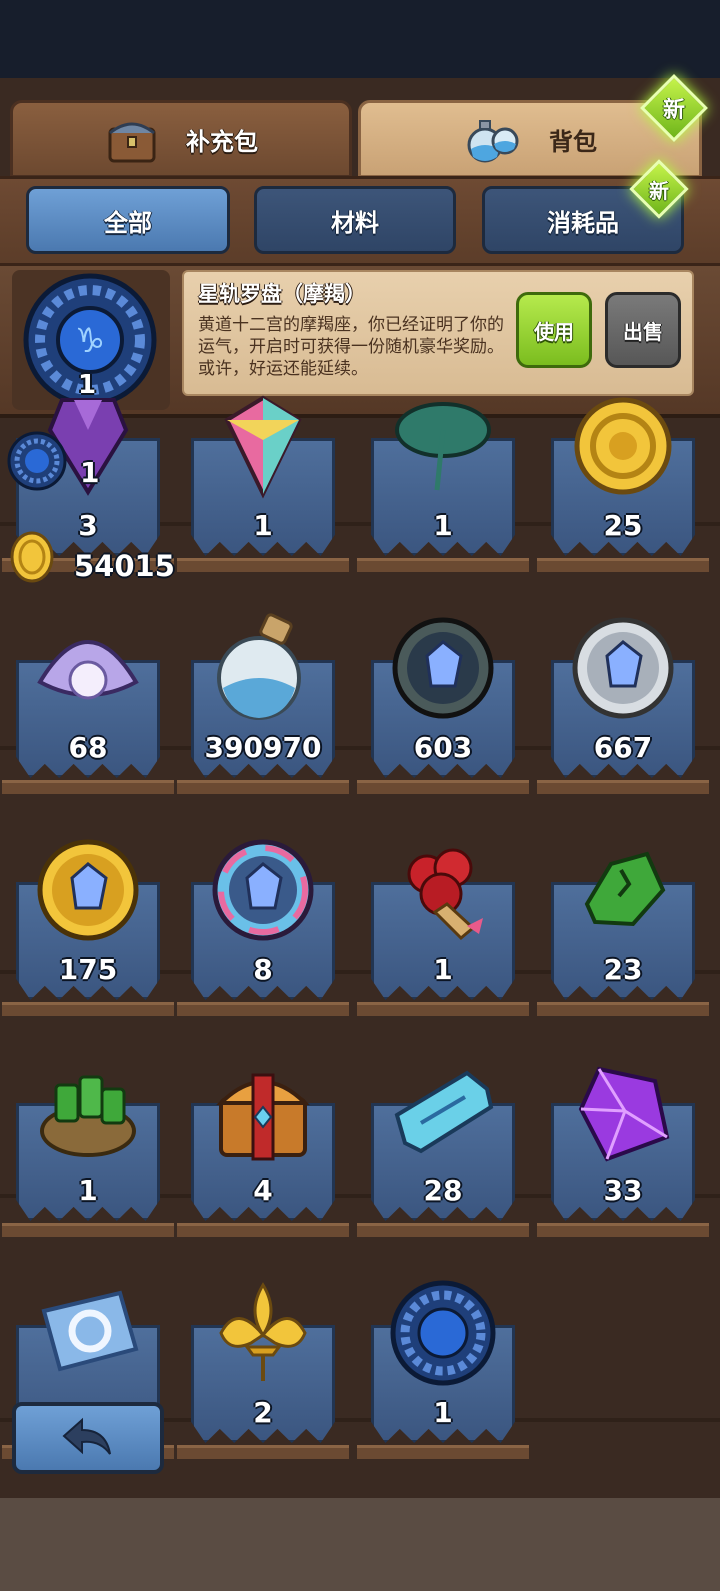 The height and width of the screenshot is (1591, 720). Describe the element at coordinates (37, 461) in the screenshot. I see `compass-hud-icon` at that location.